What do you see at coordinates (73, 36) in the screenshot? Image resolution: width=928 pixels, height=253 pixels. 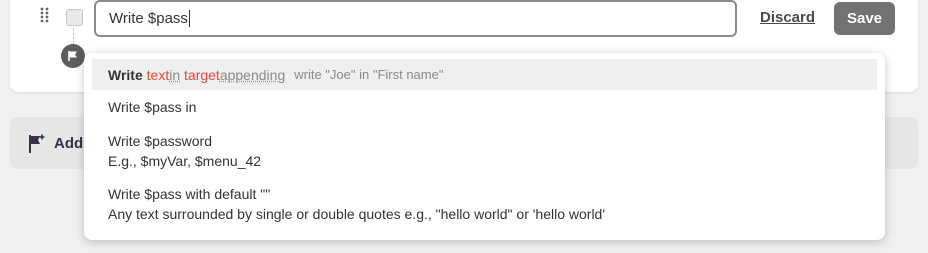 I see `step-connector-line` at bounding box center [73, 36].